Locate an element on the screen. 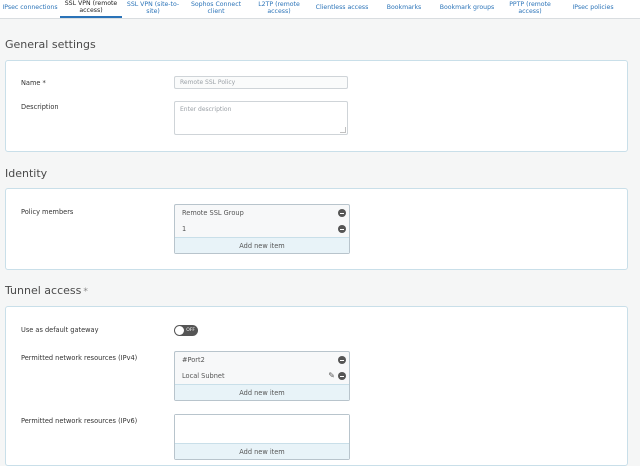 The image size is (640, 466). tab-ssl-vpn-site-to-site: SSL VPN (site-to-site) is located at coordinates (153, 8).